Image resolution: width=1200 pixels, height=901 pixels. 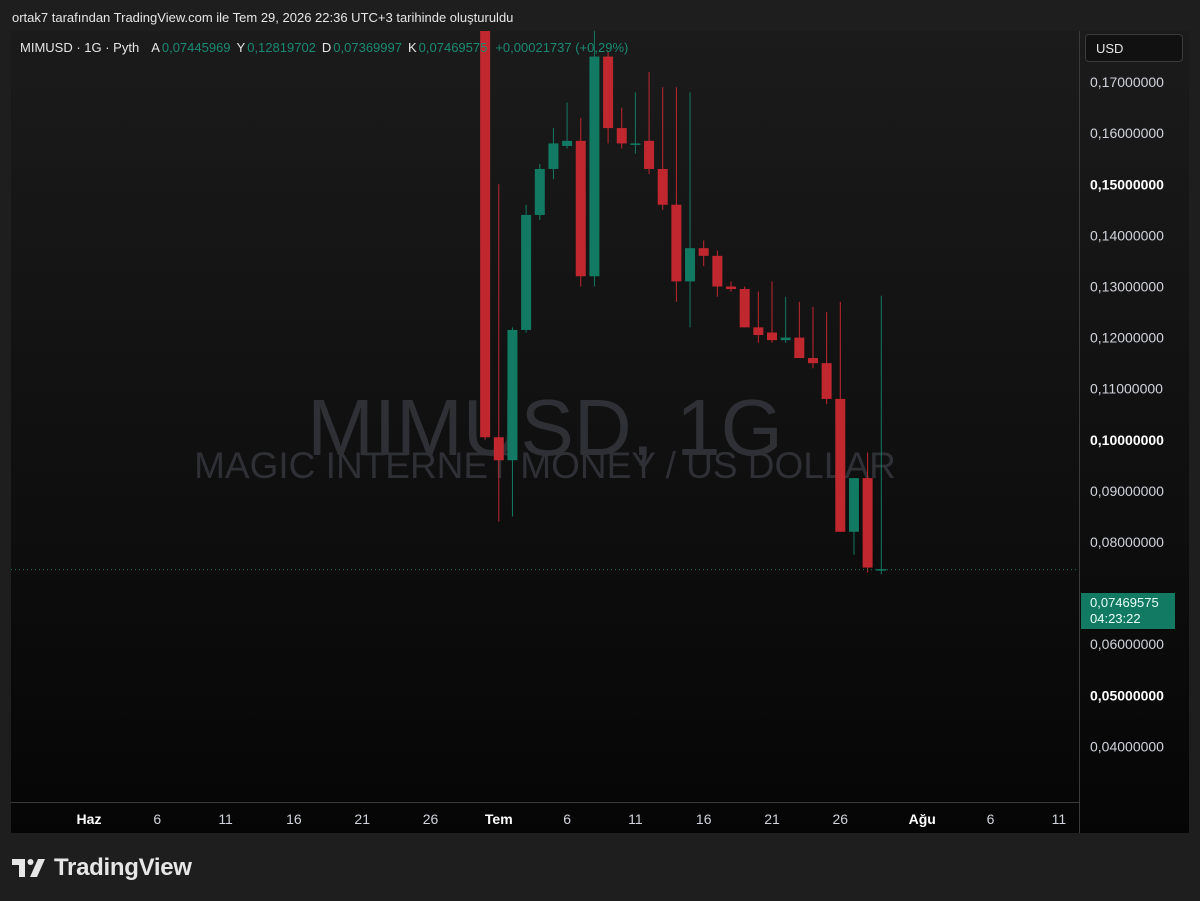 What do you see at coordinates (1126, 389) in the screenshot?
I see `price-tick-label: 0,11000000` at bounding box center [1126, 389].